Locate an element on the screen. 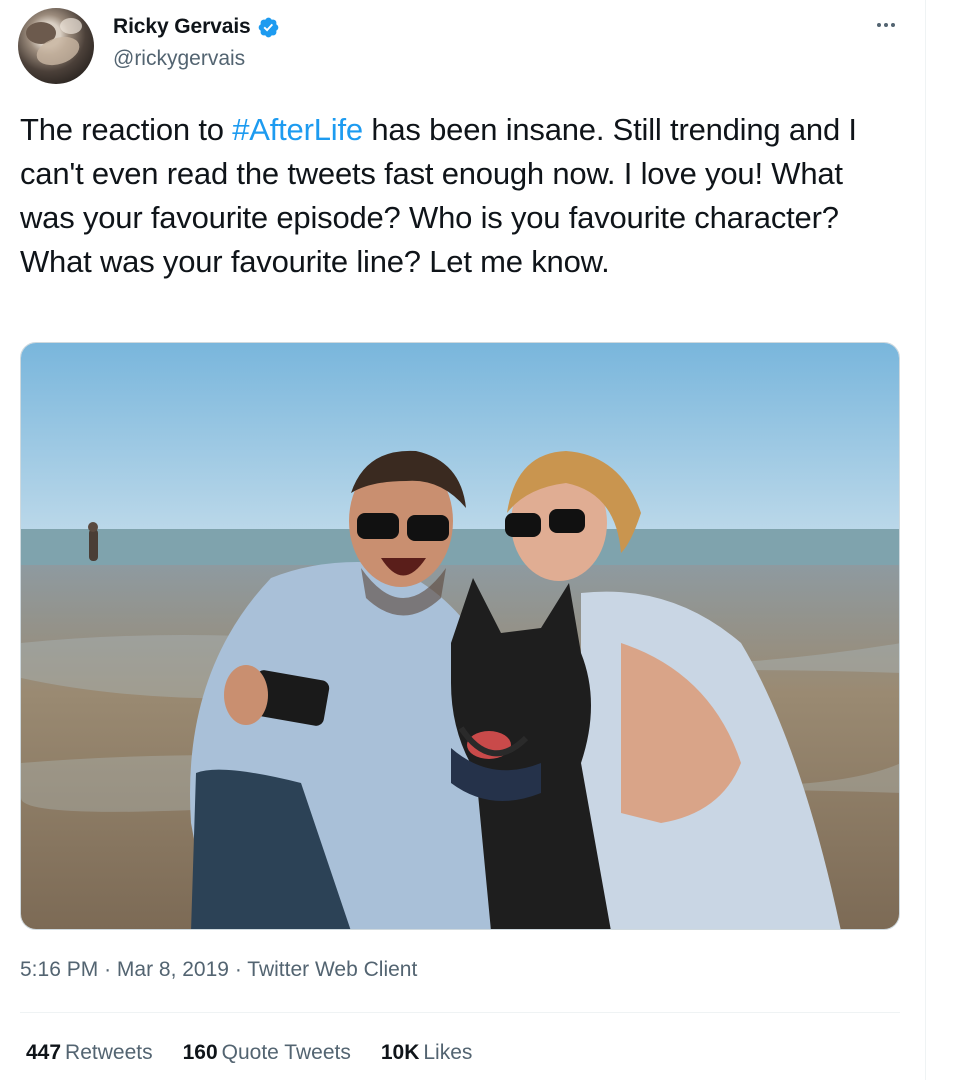 This screenshot has width=960, height=1080. quote-tweets-label: Quote Tweets is located at coordinates (286, 1052).